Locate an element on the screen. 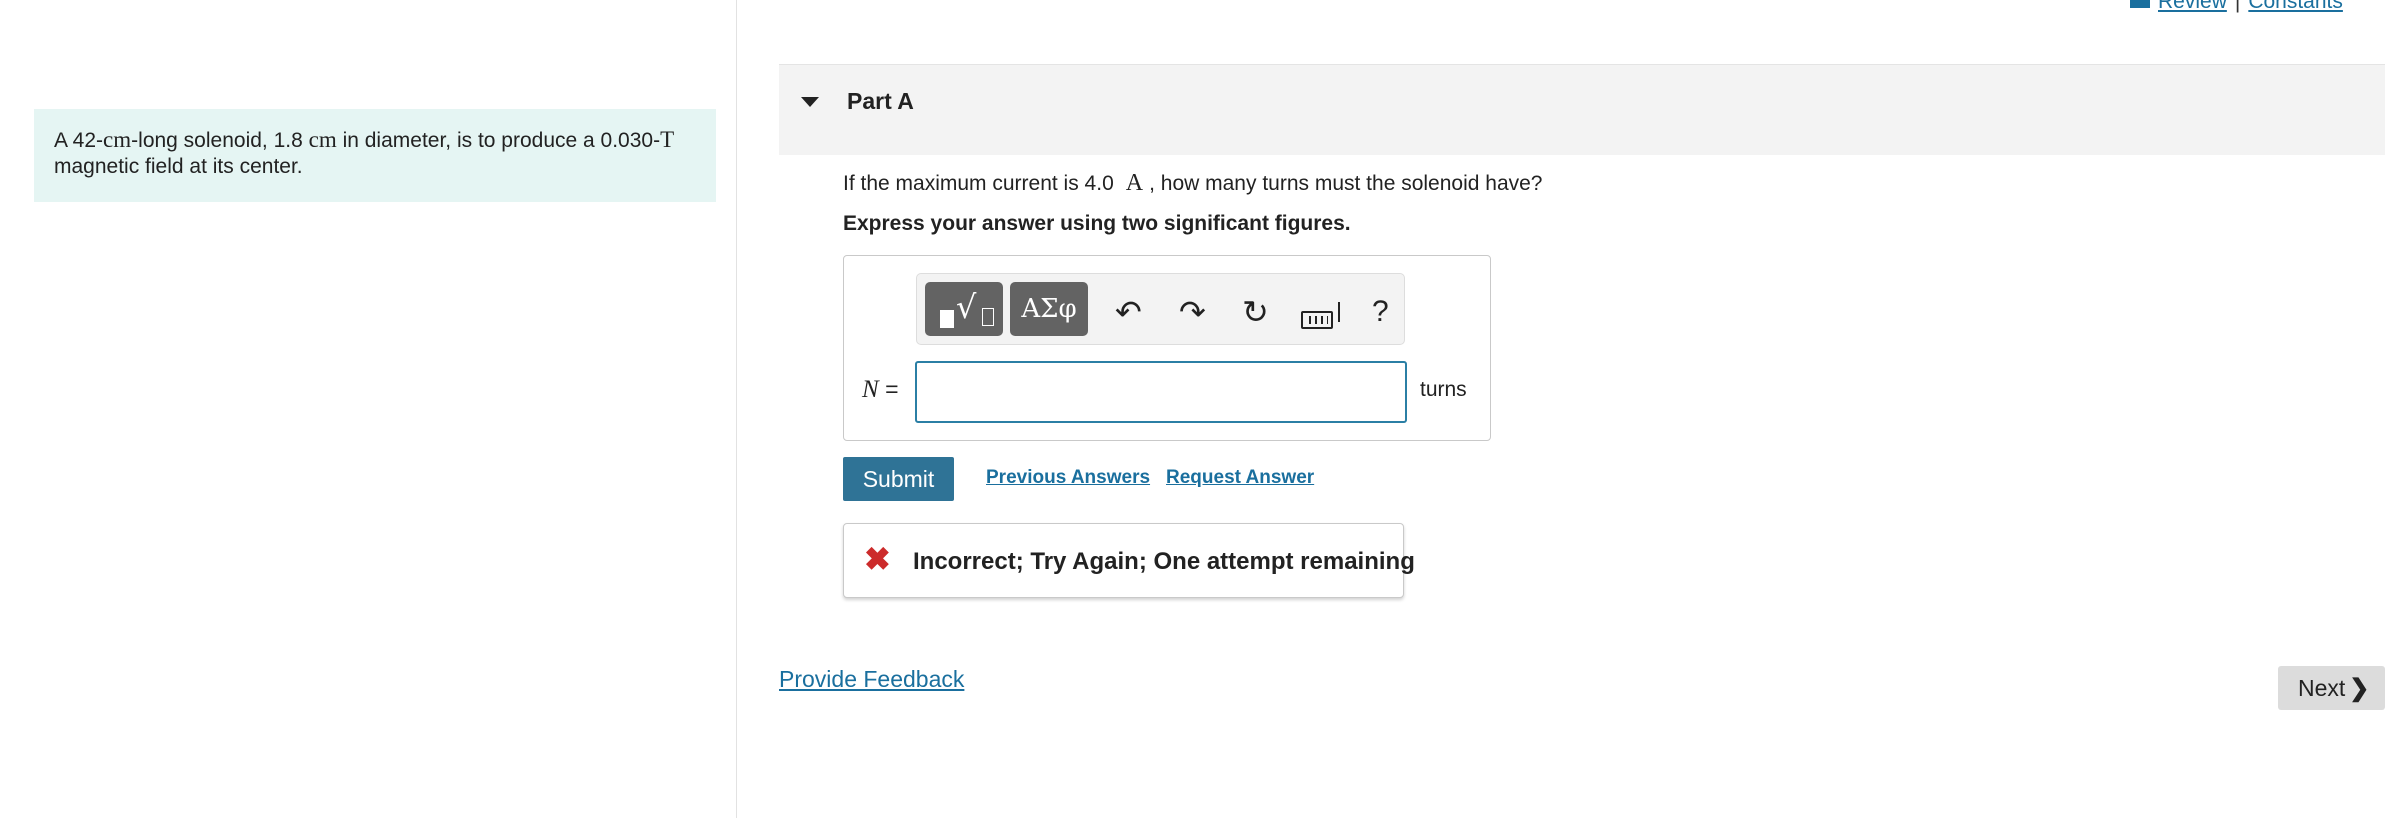  submit-button: Submit is located at coordinates (898, 479).